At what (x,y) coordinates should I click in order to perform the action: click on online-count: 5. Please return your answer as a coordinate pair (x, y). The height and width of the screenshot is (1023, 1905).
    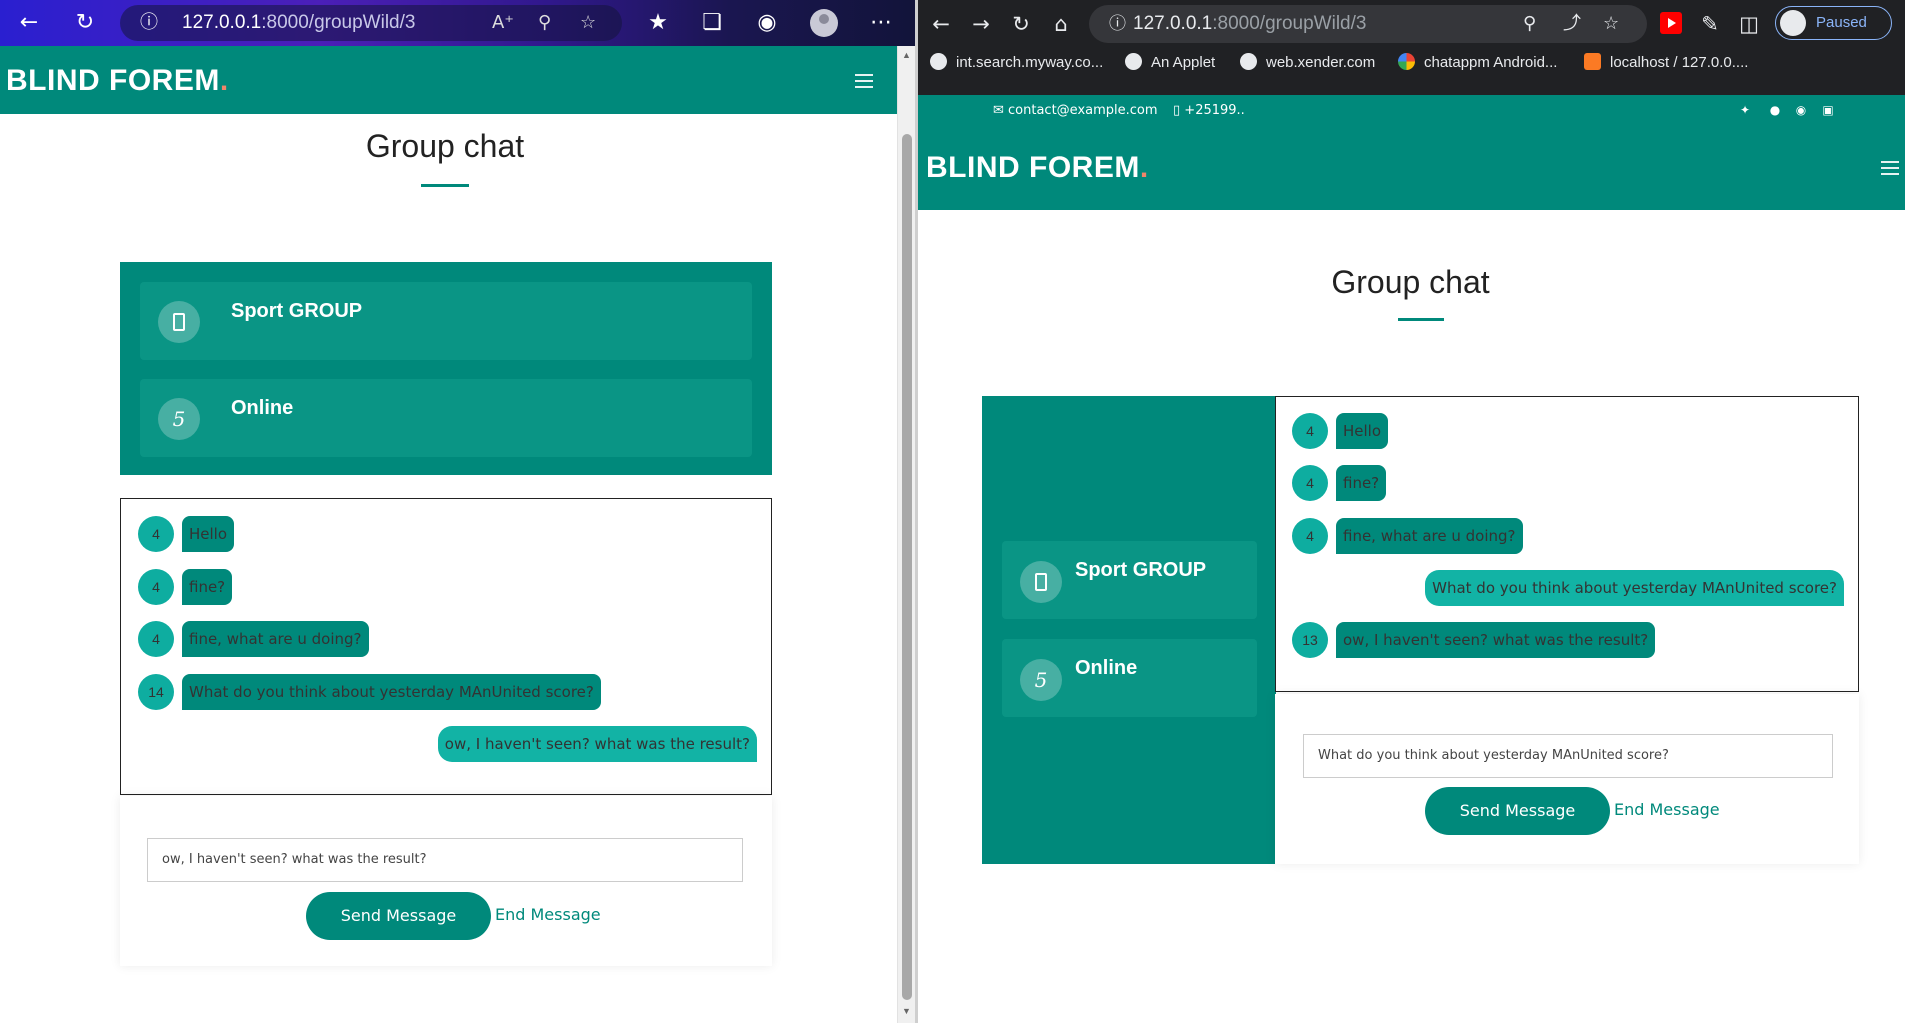
    Looking at the image, I should click on (179, 419).